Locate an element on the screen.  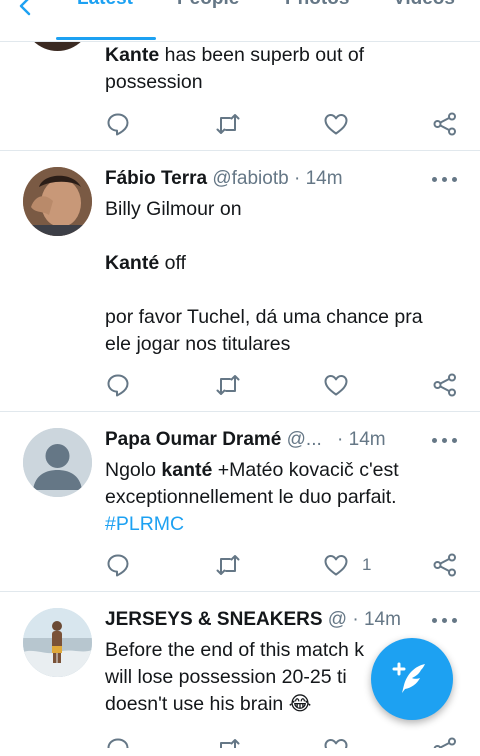
tweet-text-part: possession is located at coordinates (154, 82).